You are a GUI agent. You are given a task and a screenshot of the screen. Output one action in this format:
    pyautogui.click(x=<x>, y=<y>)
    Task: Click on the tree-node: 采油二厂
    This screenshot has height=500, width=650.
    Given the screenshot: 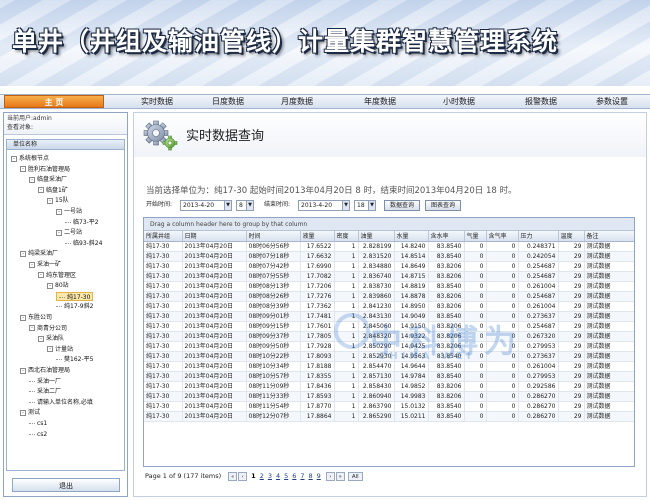 What is the action you would take?
    pyautogui.click(x=45, y=391)
    